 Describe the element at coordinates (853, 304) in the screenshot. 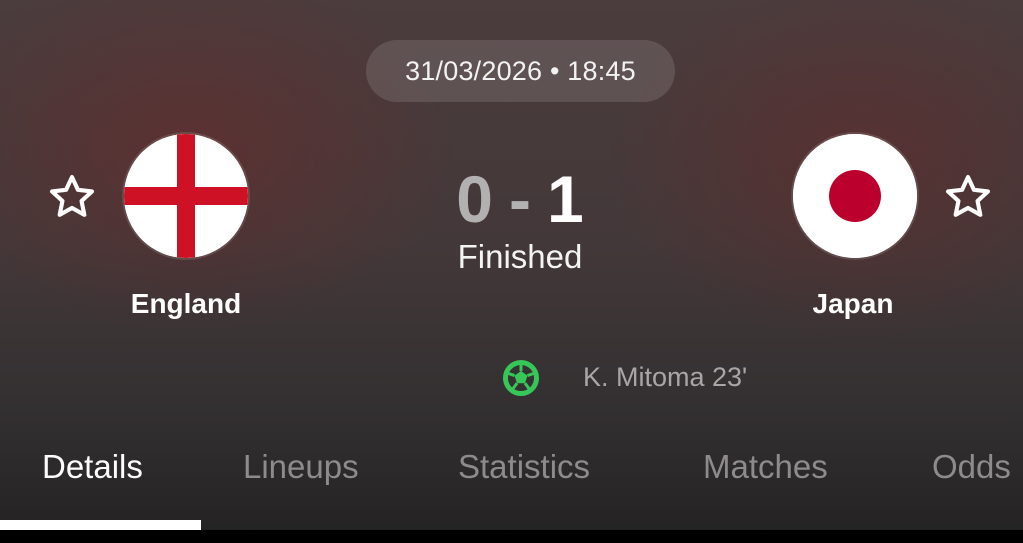

I see `away-team-name: Japan` at that location.